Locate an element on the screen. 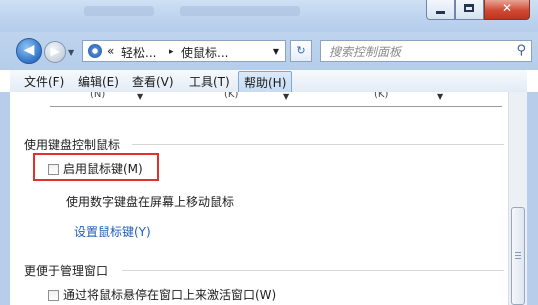 This screenshot has height=305, width=538. search-icon: ⚲ is located at coordinates (521, 50).